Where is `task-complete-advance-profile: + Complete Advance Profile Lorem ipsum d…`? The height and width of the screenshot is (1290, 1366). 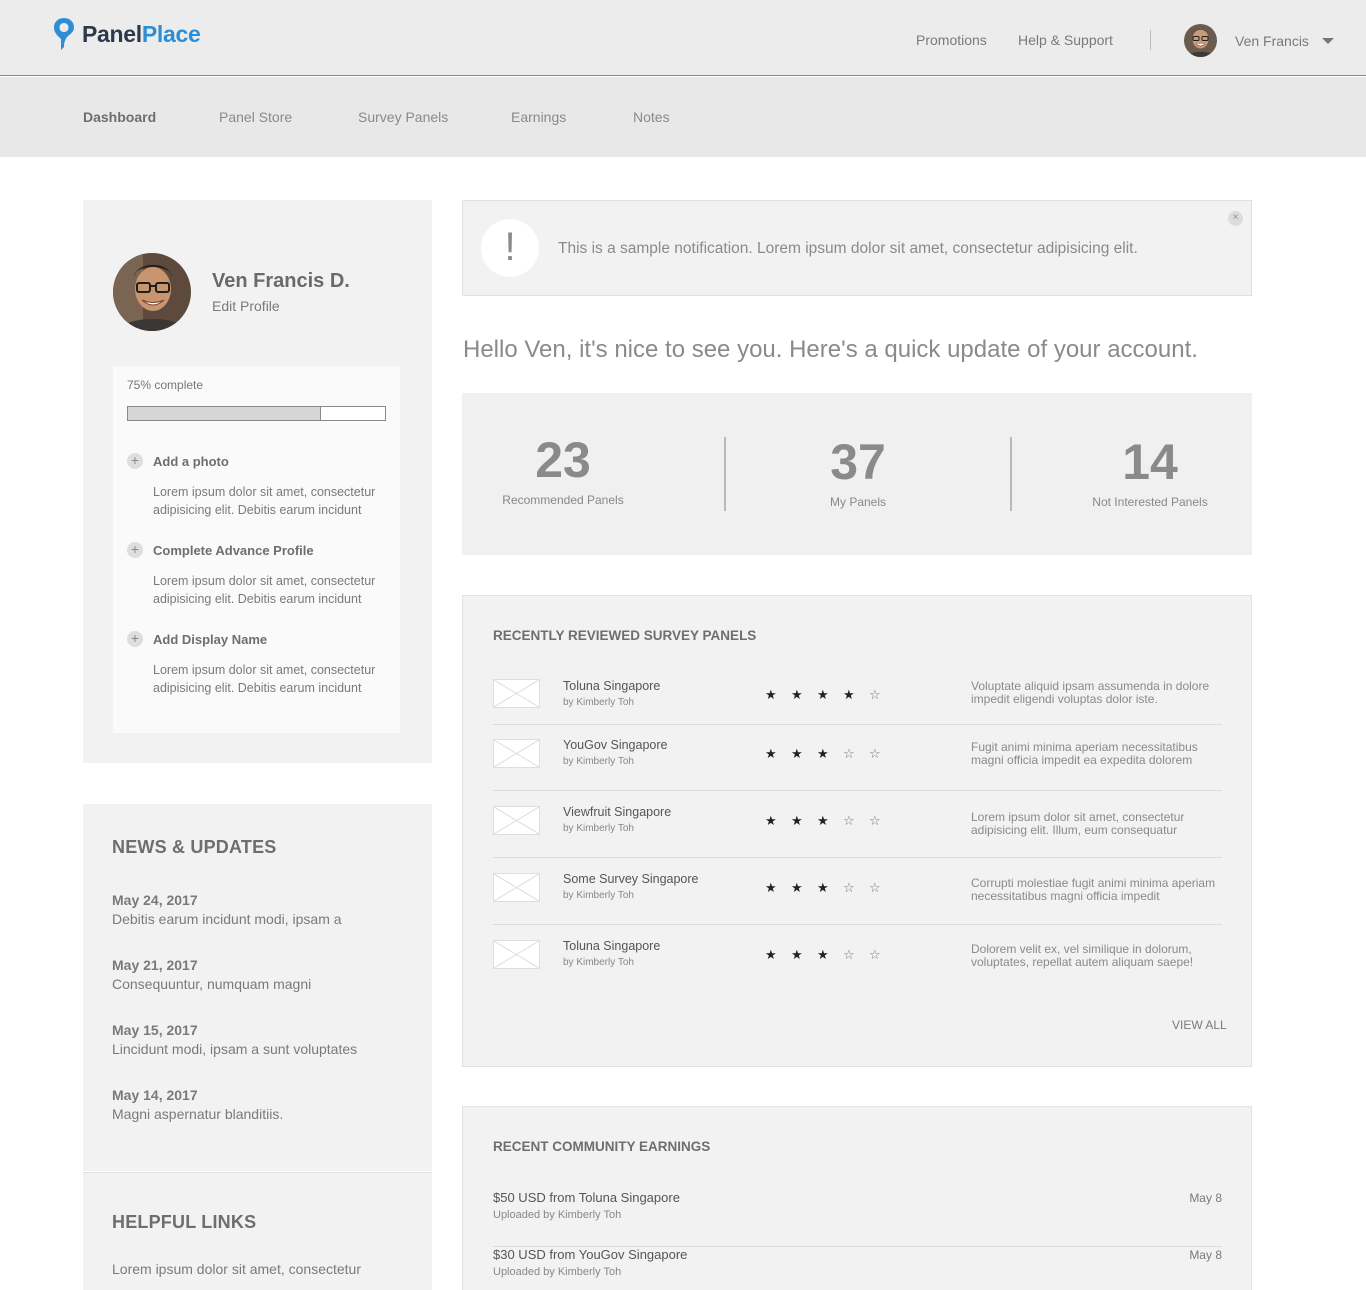
task-complete-advance-profile: + Complete Advance Profile Lorem ipsum d… is located at coordinates (257, 574).